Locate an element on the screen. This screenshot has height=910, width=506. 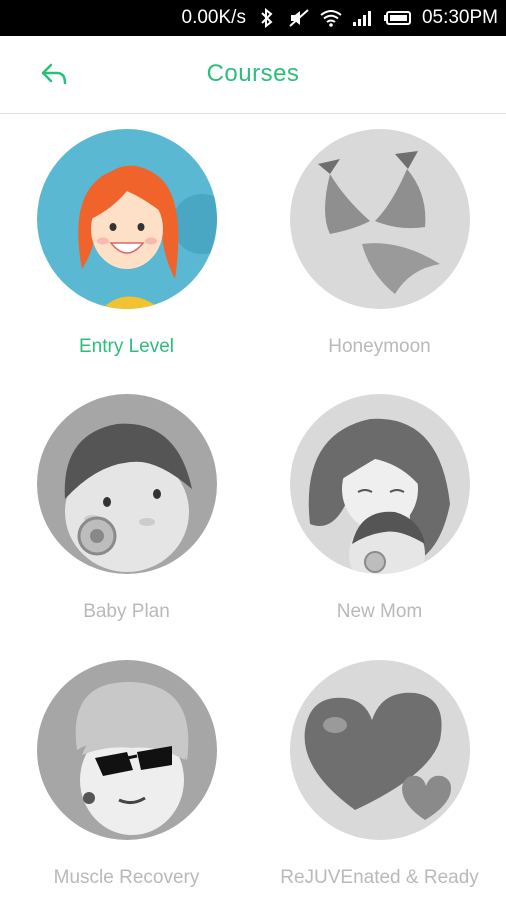
course-baby-plan: Baby Plan is located at coordinates (126, 511).